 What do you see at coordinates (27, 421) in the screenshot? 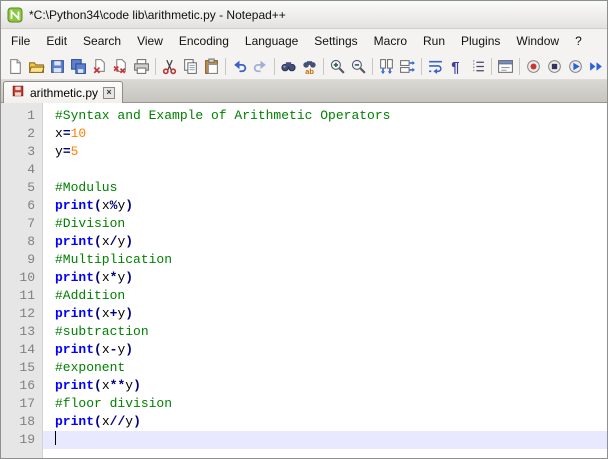
I see `line-number: 18` at bounding box center [27, 421].